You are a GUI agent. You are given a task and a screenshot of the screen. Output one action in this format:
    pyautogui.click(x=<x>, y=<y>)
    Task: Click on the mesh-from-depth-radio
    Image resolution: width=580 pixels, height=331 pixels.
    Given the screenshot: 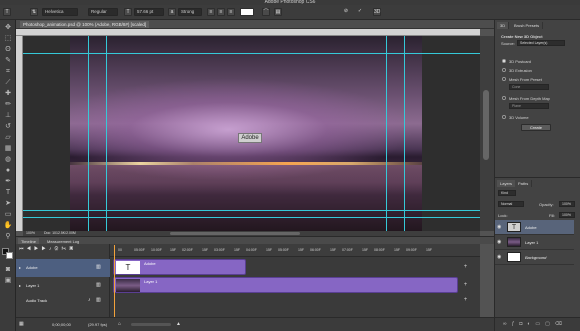 What is the action you would take?
    pyautogui.click(x=504, y=98)
    